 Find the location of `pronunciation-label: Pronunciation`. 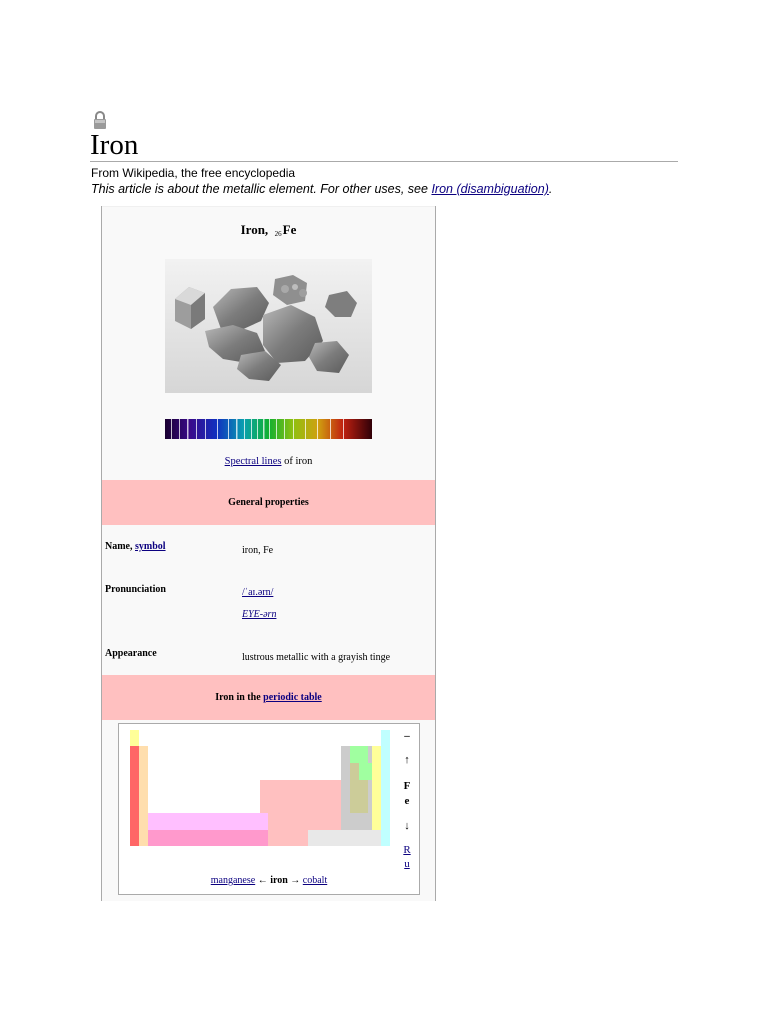

pronunciation-label: Pronunciation is located at coordinates (135, 589).